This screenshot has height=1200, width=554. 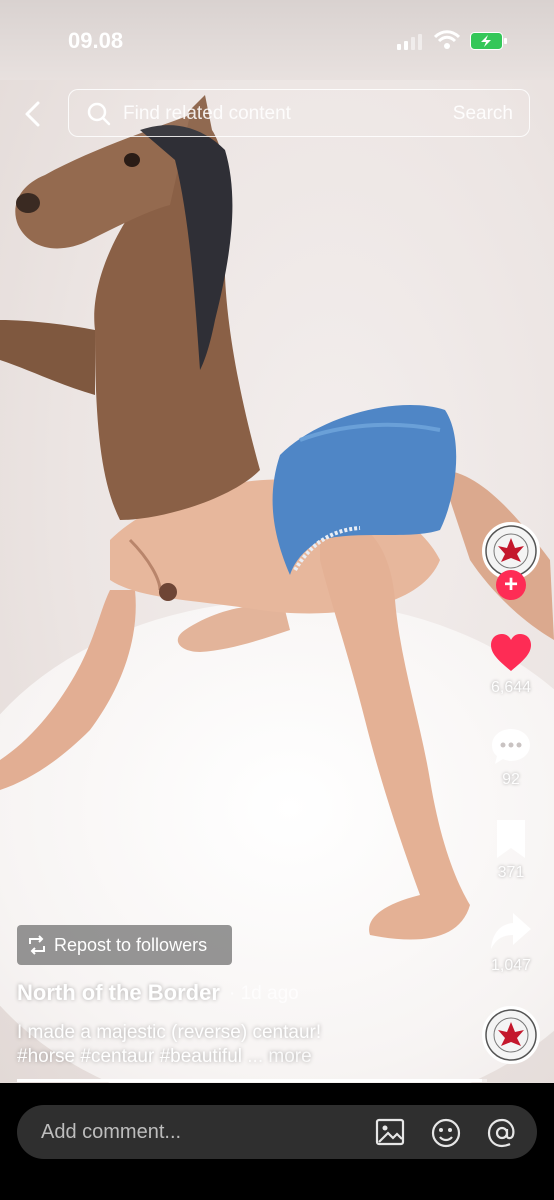 I want to click on creator-logo-disc, so click(x=511, y=1035).